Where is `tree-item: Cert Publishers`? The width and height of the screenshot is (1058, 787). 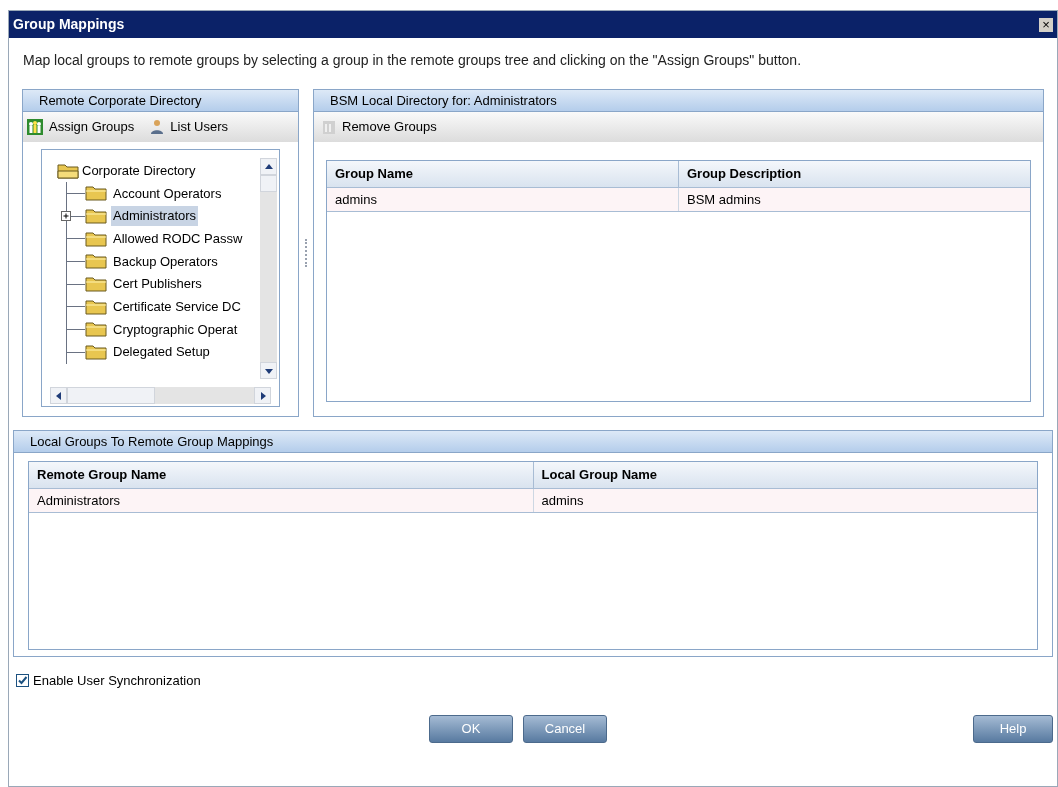 tree-item: Cert Publishers is located at coordinates (157, 284).